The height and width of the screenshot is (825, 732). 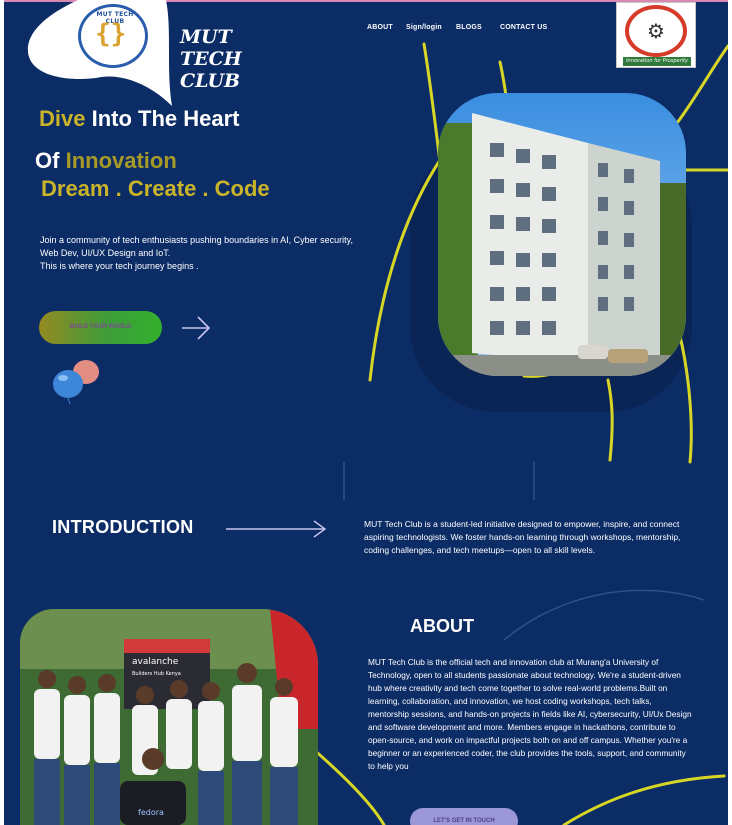 I want to click on shirt-text: fedora, so click(x=151, y=812).